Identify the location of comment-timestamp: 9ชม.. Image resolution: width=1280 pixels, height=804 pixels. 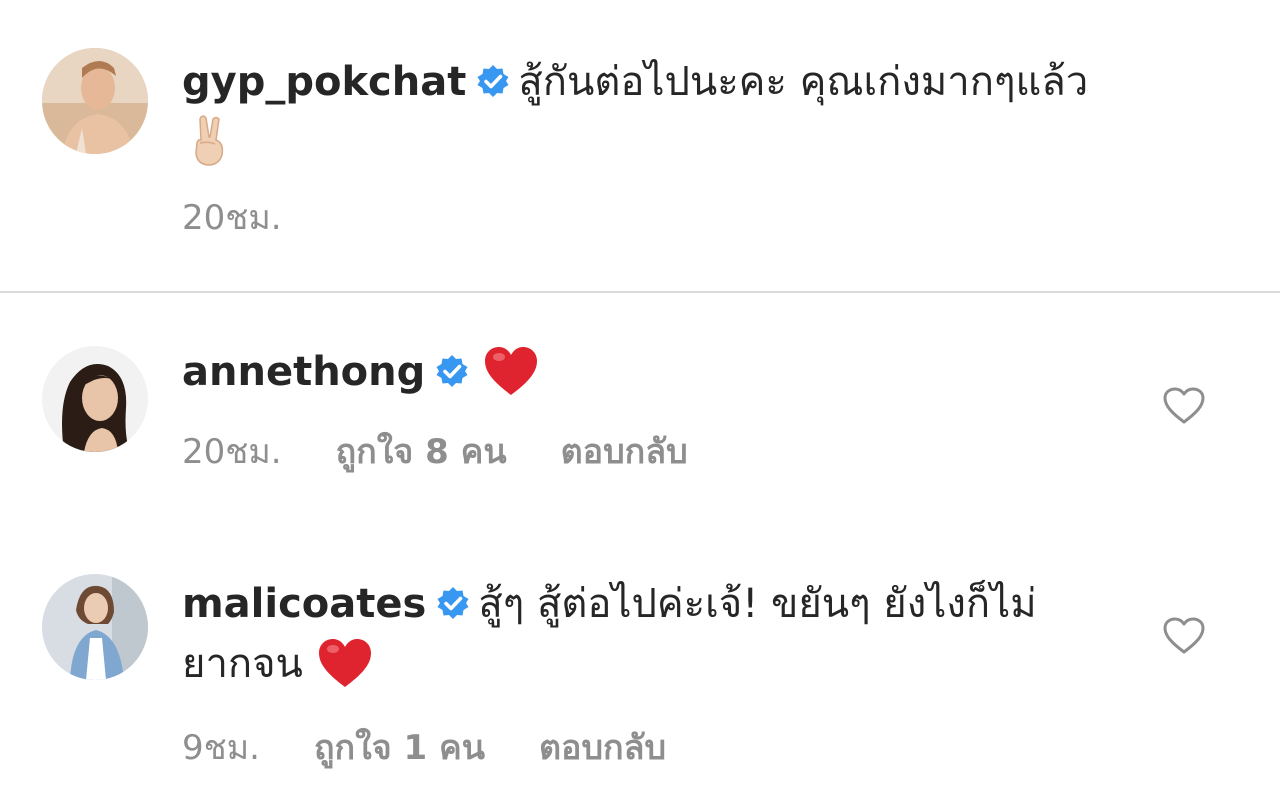
(221, 748).